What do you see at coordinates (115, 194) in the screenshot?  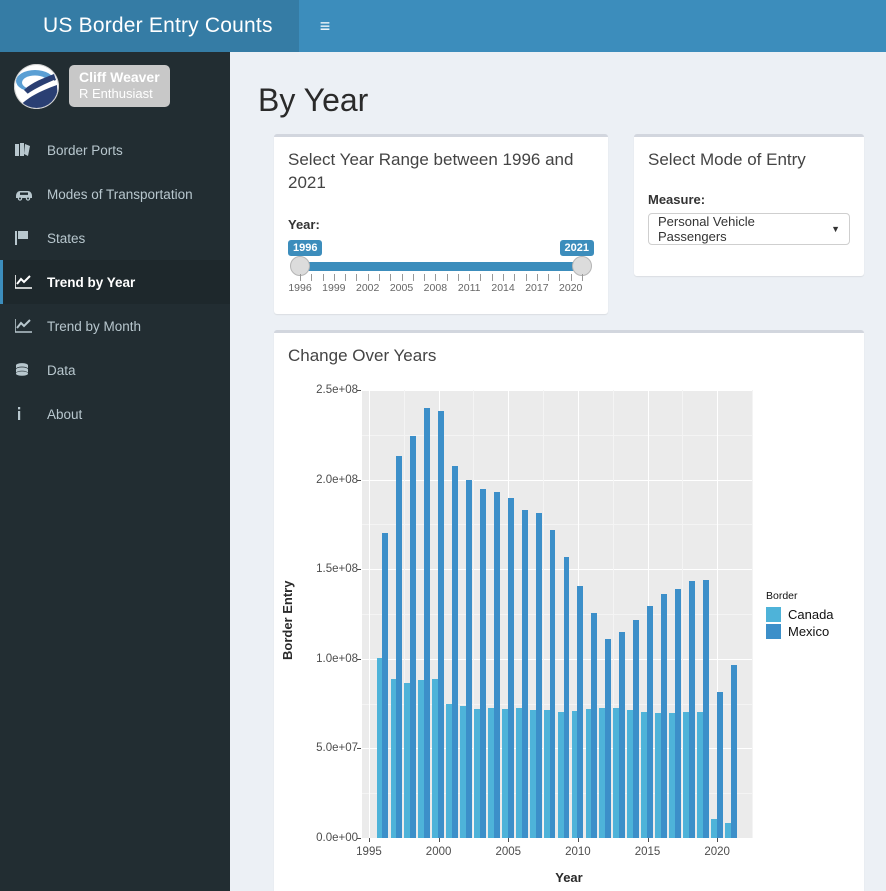 I see `sidebar-item-modes-of-transportation: Modes of Transportation` at bounding box center [115, 194].